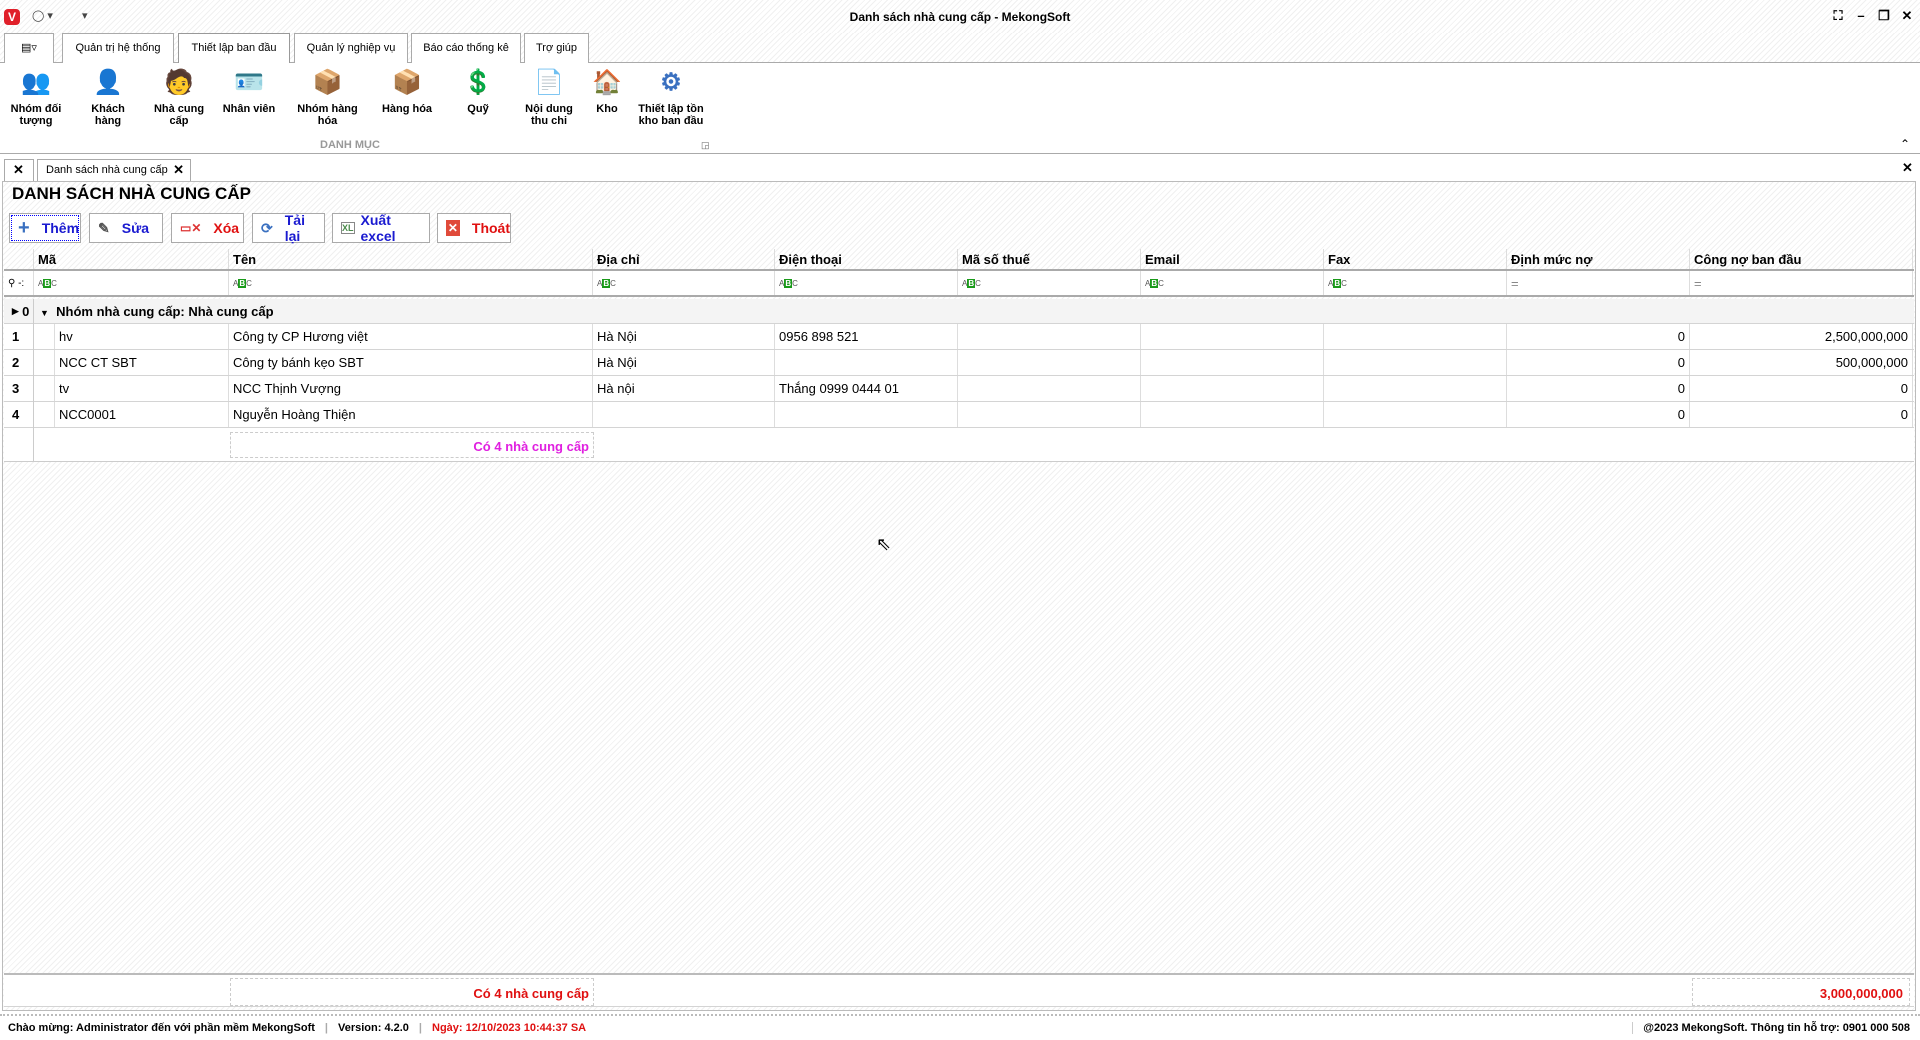 This screenshot has width=1920, height=1040. Describe the element at coordinates (411, 414) in the screenshot. I see `table-cell: Nguyễn Hoàng Thiện` at that location.